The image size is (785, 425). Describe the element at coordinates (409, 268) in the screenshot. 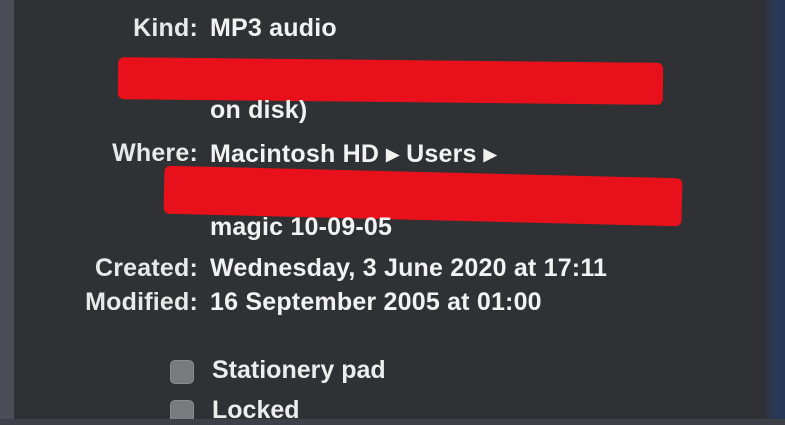

I see `created-value: Wednesday, 3 June 2020 at 17:11` at that location.